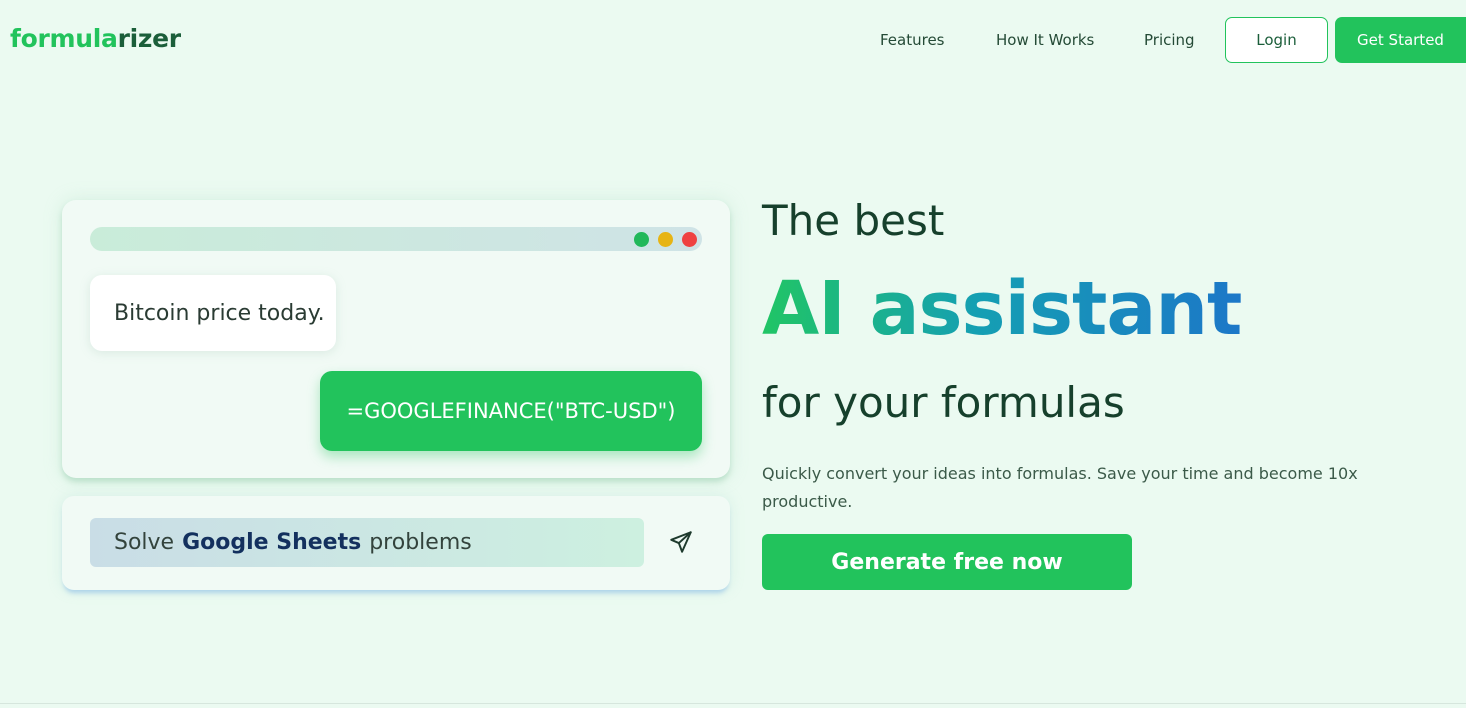  Describe the element at coordinates (853, 220) in the screenshot. I see `hero-line-1: The best` at that location.